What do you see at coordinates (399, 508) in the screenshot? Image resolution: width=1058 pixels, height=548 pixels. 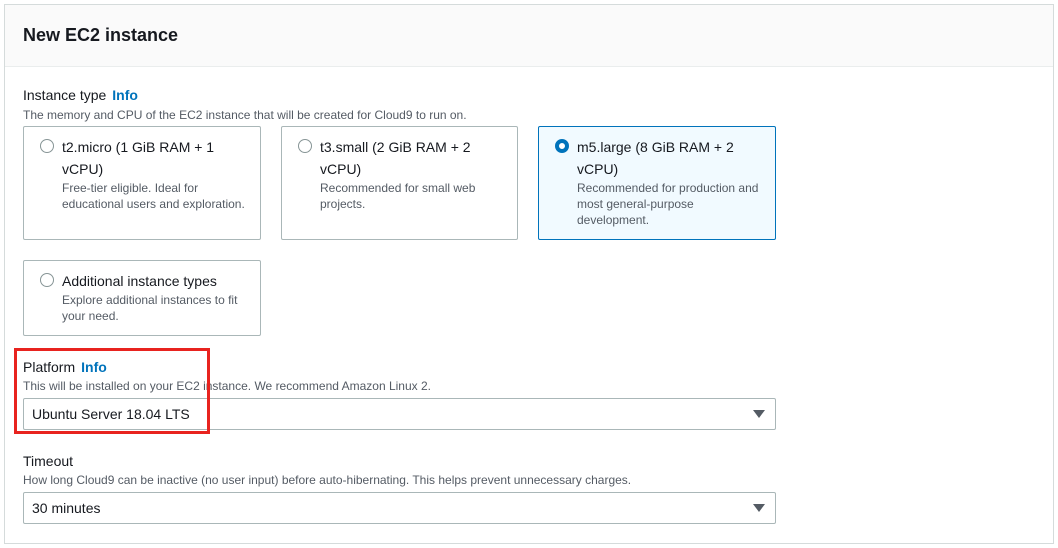 I see `timeout-select: 30 minutes` at bounding box center [399, 508].